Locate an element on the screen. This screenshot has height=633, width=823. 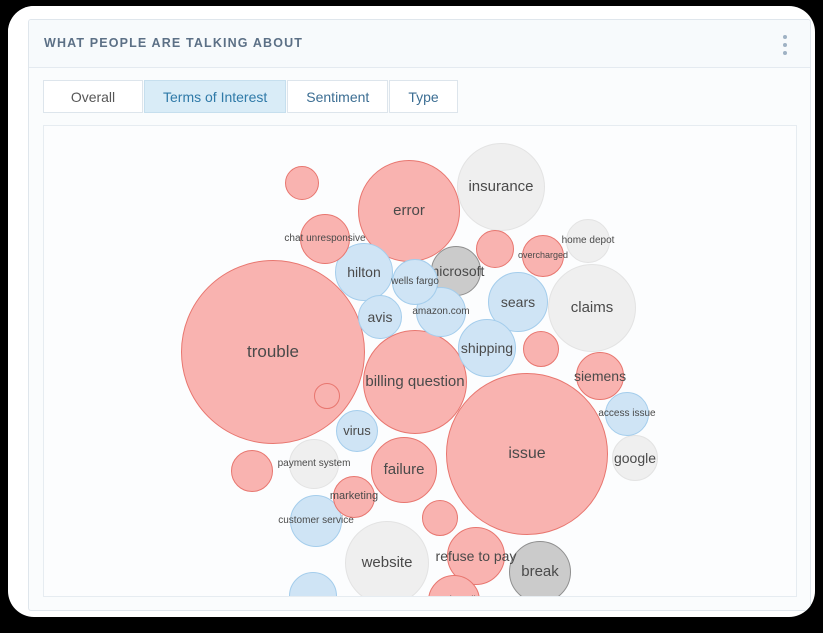
bubble-virus: virus is located at coordinates (357, 431).